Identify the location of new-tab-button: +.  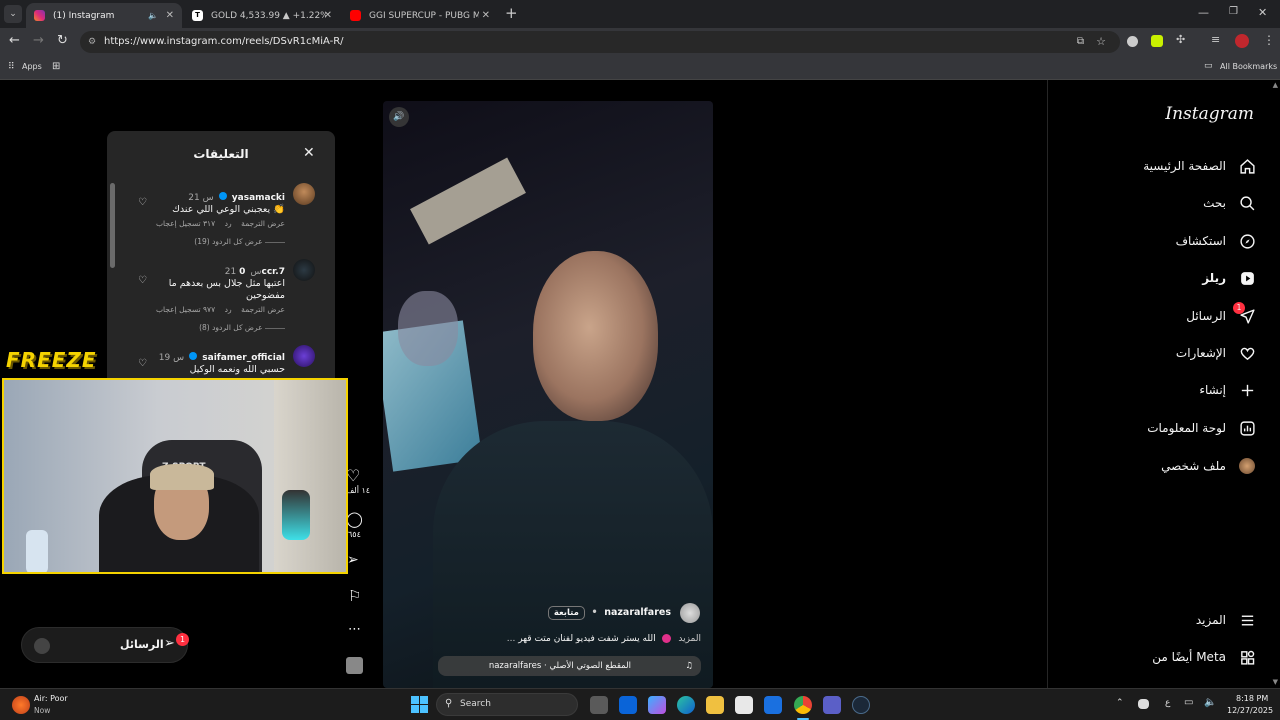
(511, 13).